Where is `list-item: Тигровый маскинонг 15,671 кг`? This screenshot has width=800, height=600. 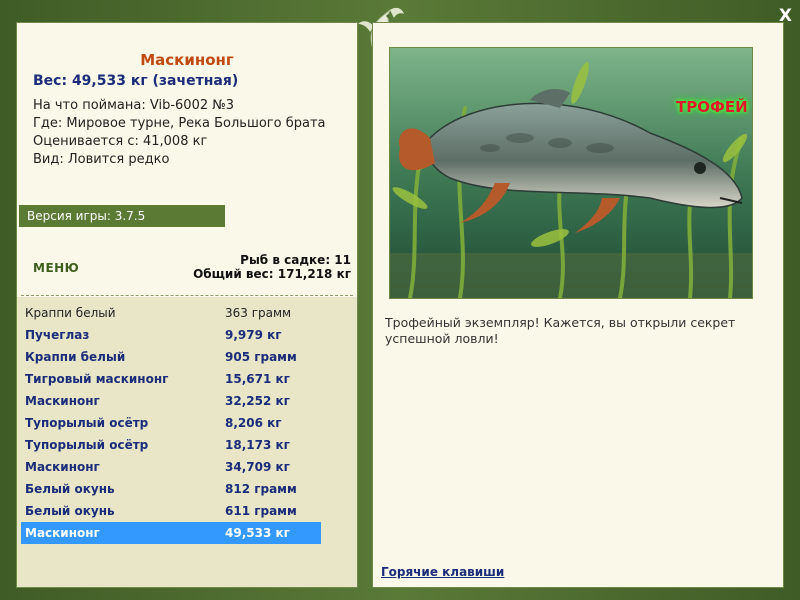 list-item: Тигровый маскинонг 15,671 кг is located at coordinates (171, 379).